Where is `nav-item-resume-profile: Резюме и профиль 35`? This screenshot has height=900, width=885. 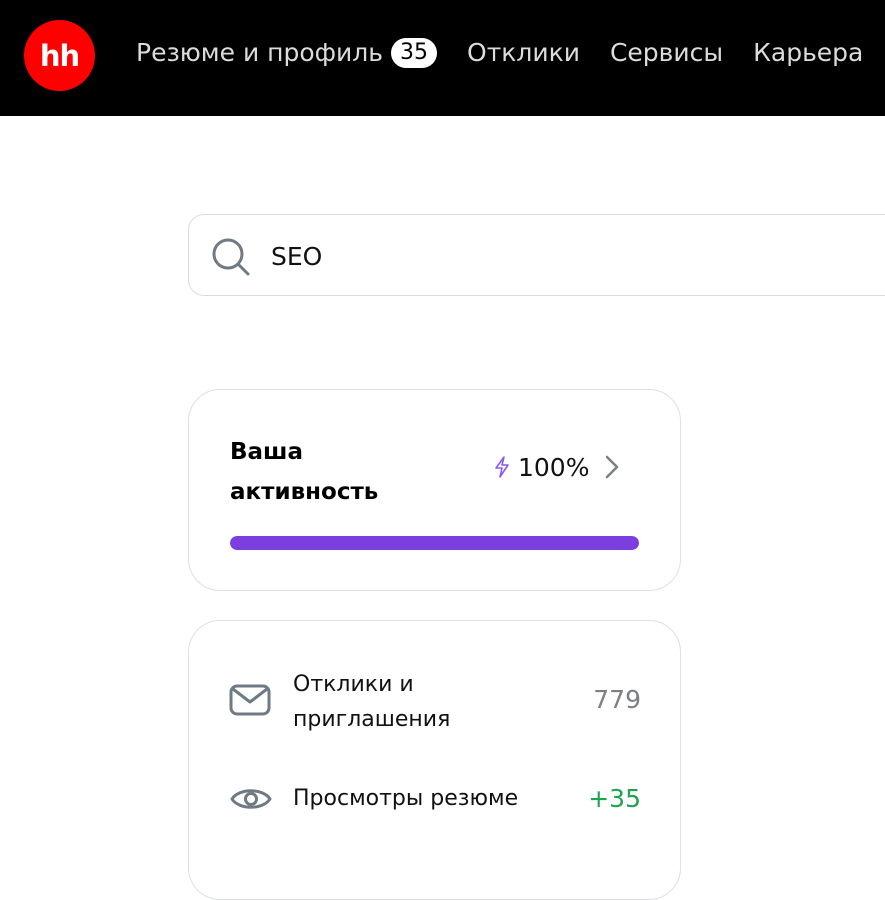 nav-item-resume-profile: Резюме и профиль 35 is located at coordinates (287, 53).